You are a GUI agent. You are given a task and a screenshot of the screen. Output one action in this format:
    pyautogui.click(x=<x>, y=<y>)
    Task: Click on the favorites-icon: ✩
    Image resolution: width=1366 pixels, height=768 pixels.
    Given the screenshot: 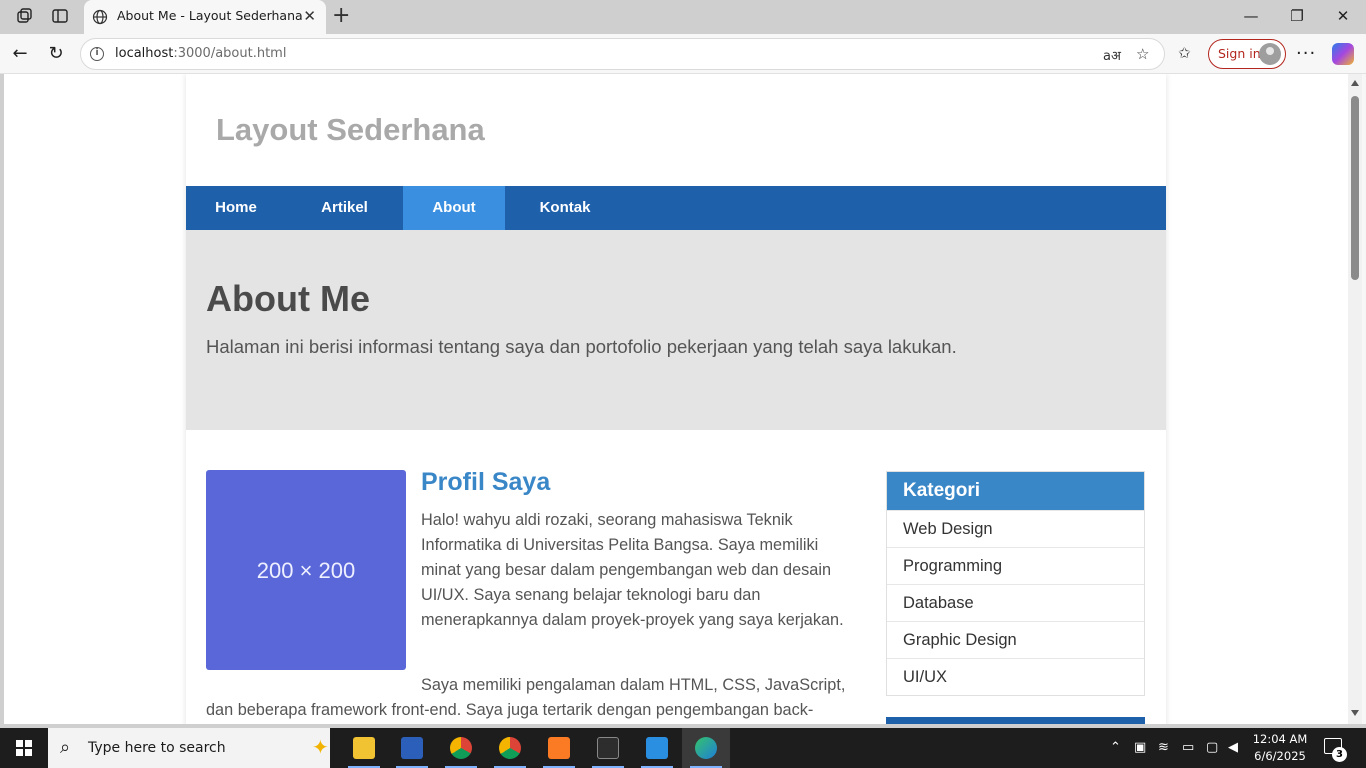 What is the action you would take?
    pyautogui.click(x=1184, y=53)
    